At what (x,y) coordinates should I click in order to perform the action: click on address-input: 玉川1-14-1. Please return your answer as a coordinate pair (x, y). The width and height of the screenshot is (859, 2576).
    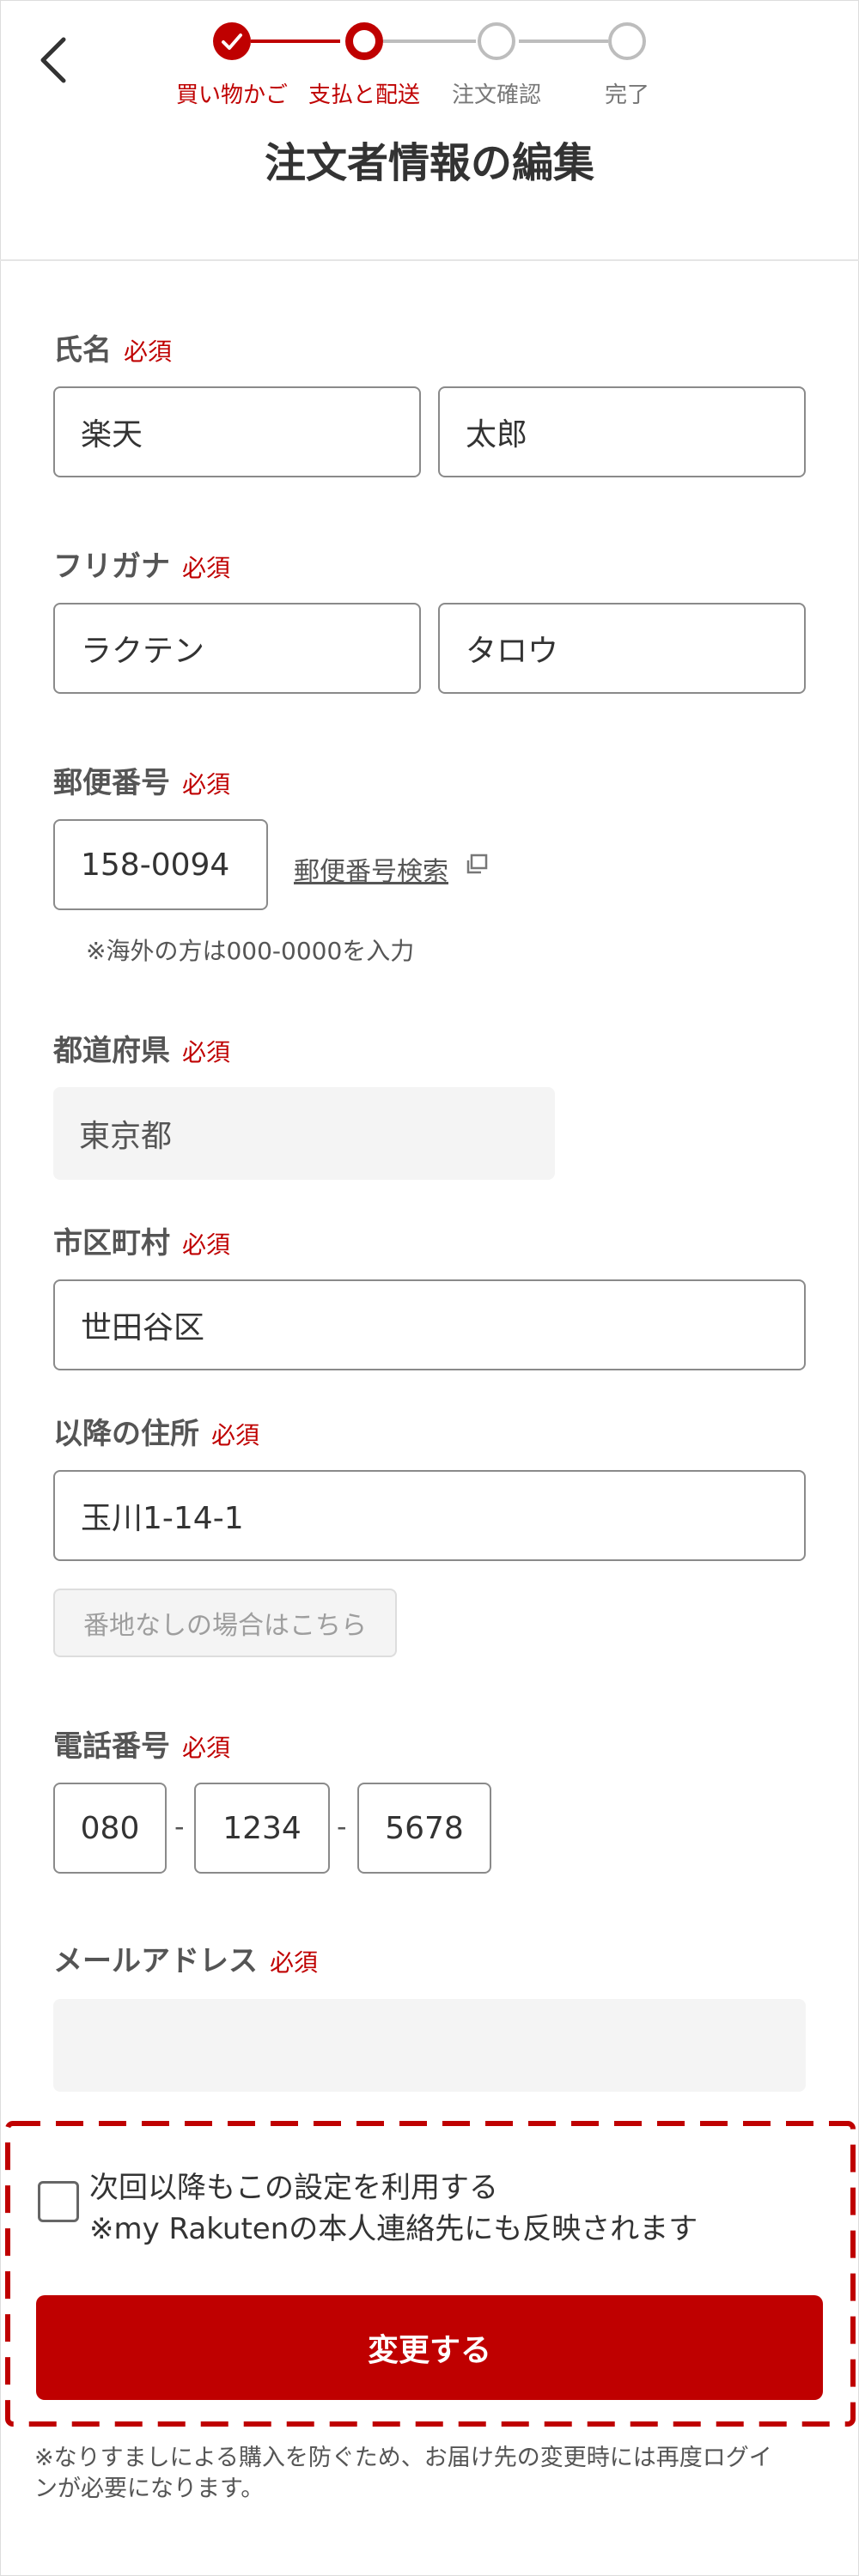
    Looking at the image, I should click on (430, 1515).